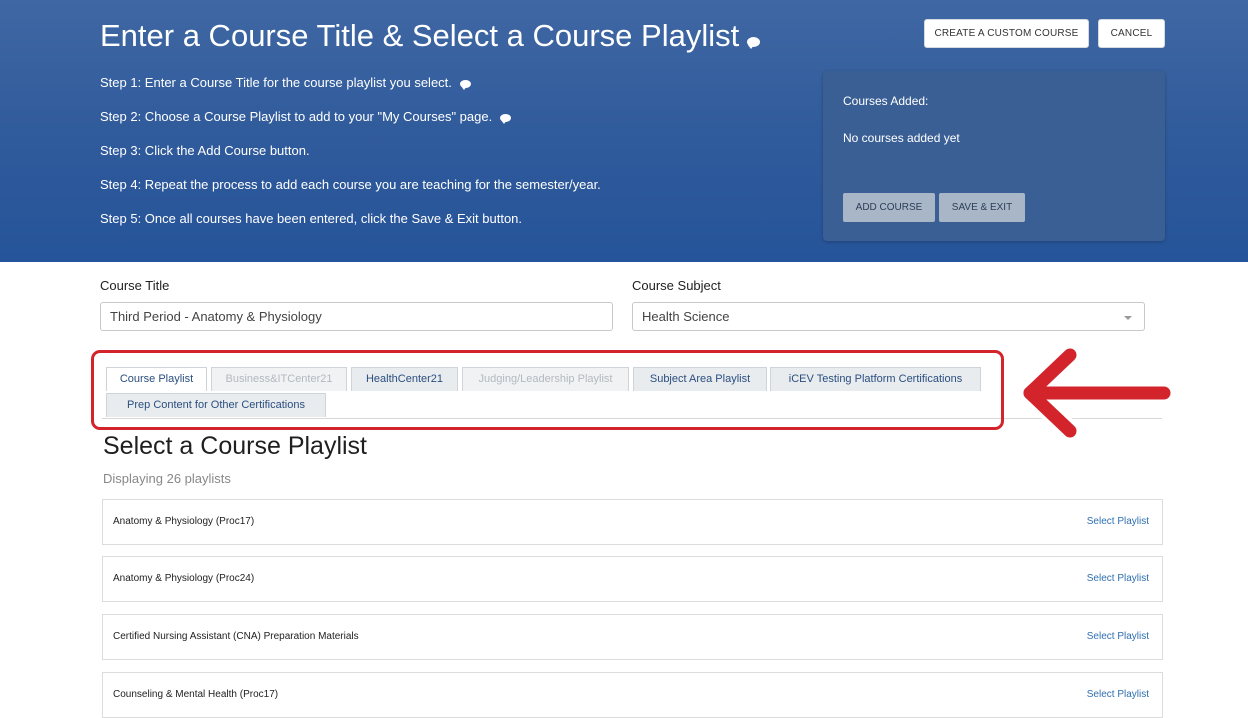 The height and width of the screenshot is (718, 1248). I want to click on cancel-button: CANCEL, so click(1131, 33).